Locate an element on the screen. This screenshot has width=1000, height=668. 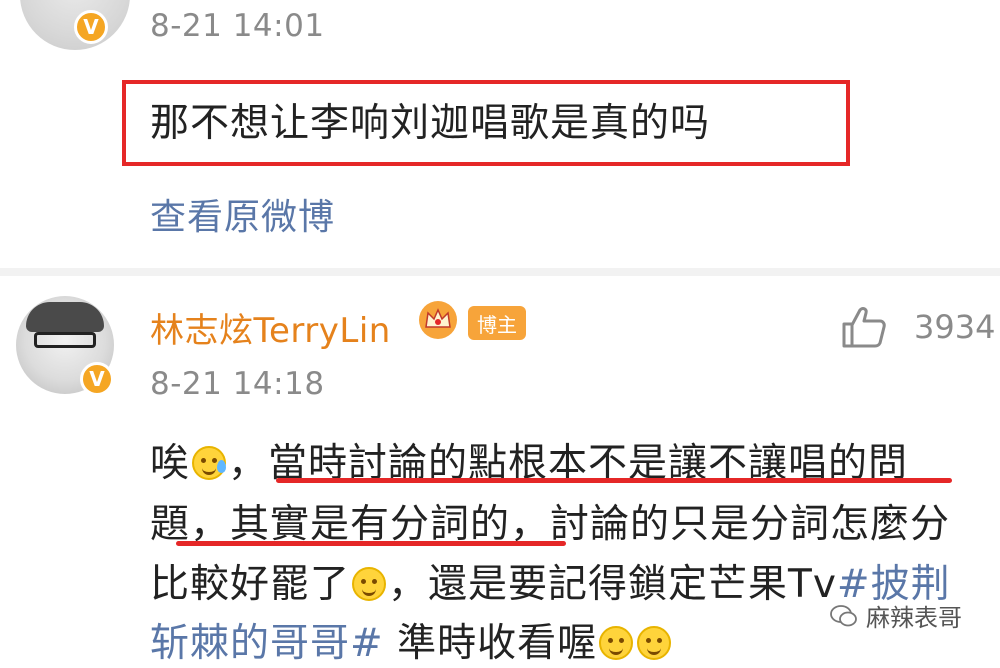
top-comment-text: 那不想让李响刘迦唱歌是真的吗 is located at coordinates (430, 123).